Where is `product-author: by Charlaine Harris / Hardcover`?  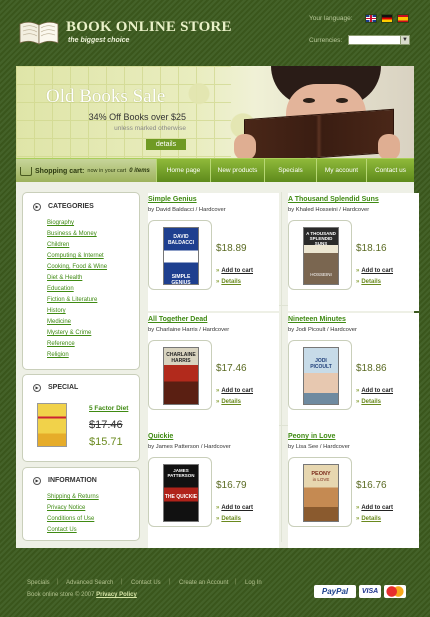 product-author: by Charlaine Harris / Hardcover is located at coordinates (189, 330).